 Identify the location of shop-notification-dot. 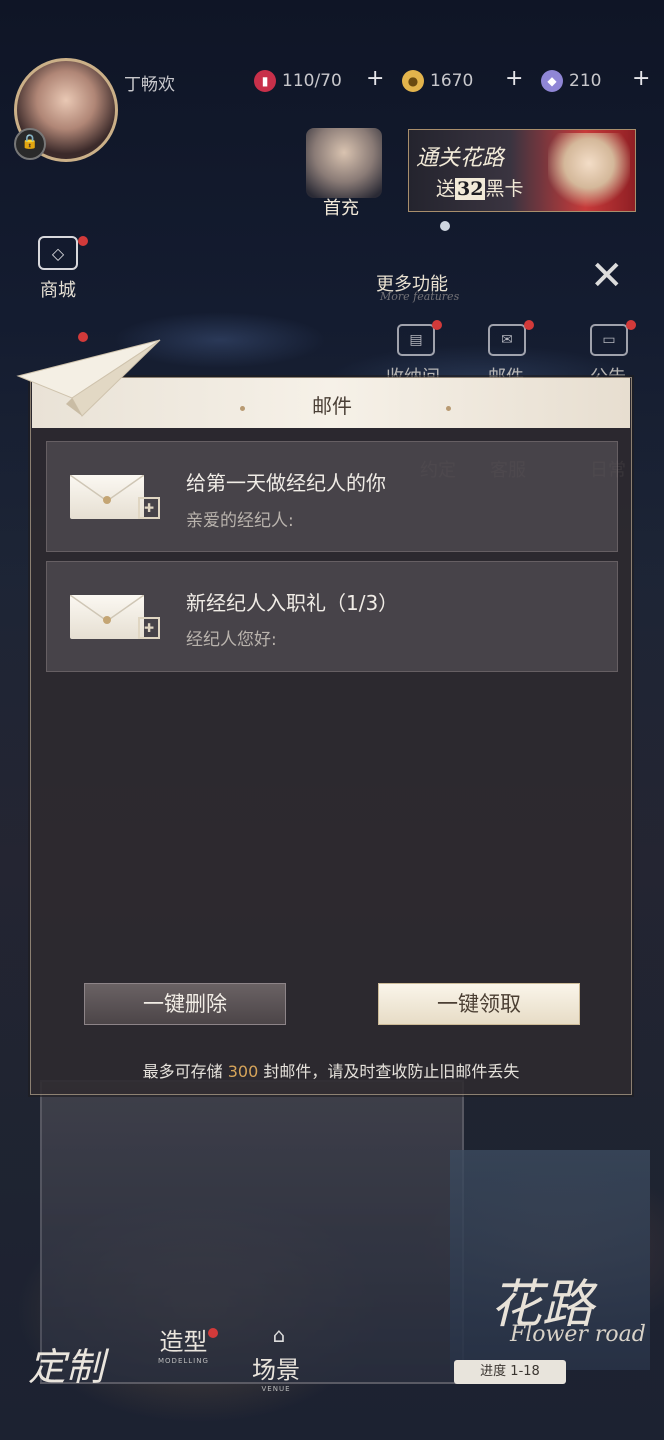
(83, 241).